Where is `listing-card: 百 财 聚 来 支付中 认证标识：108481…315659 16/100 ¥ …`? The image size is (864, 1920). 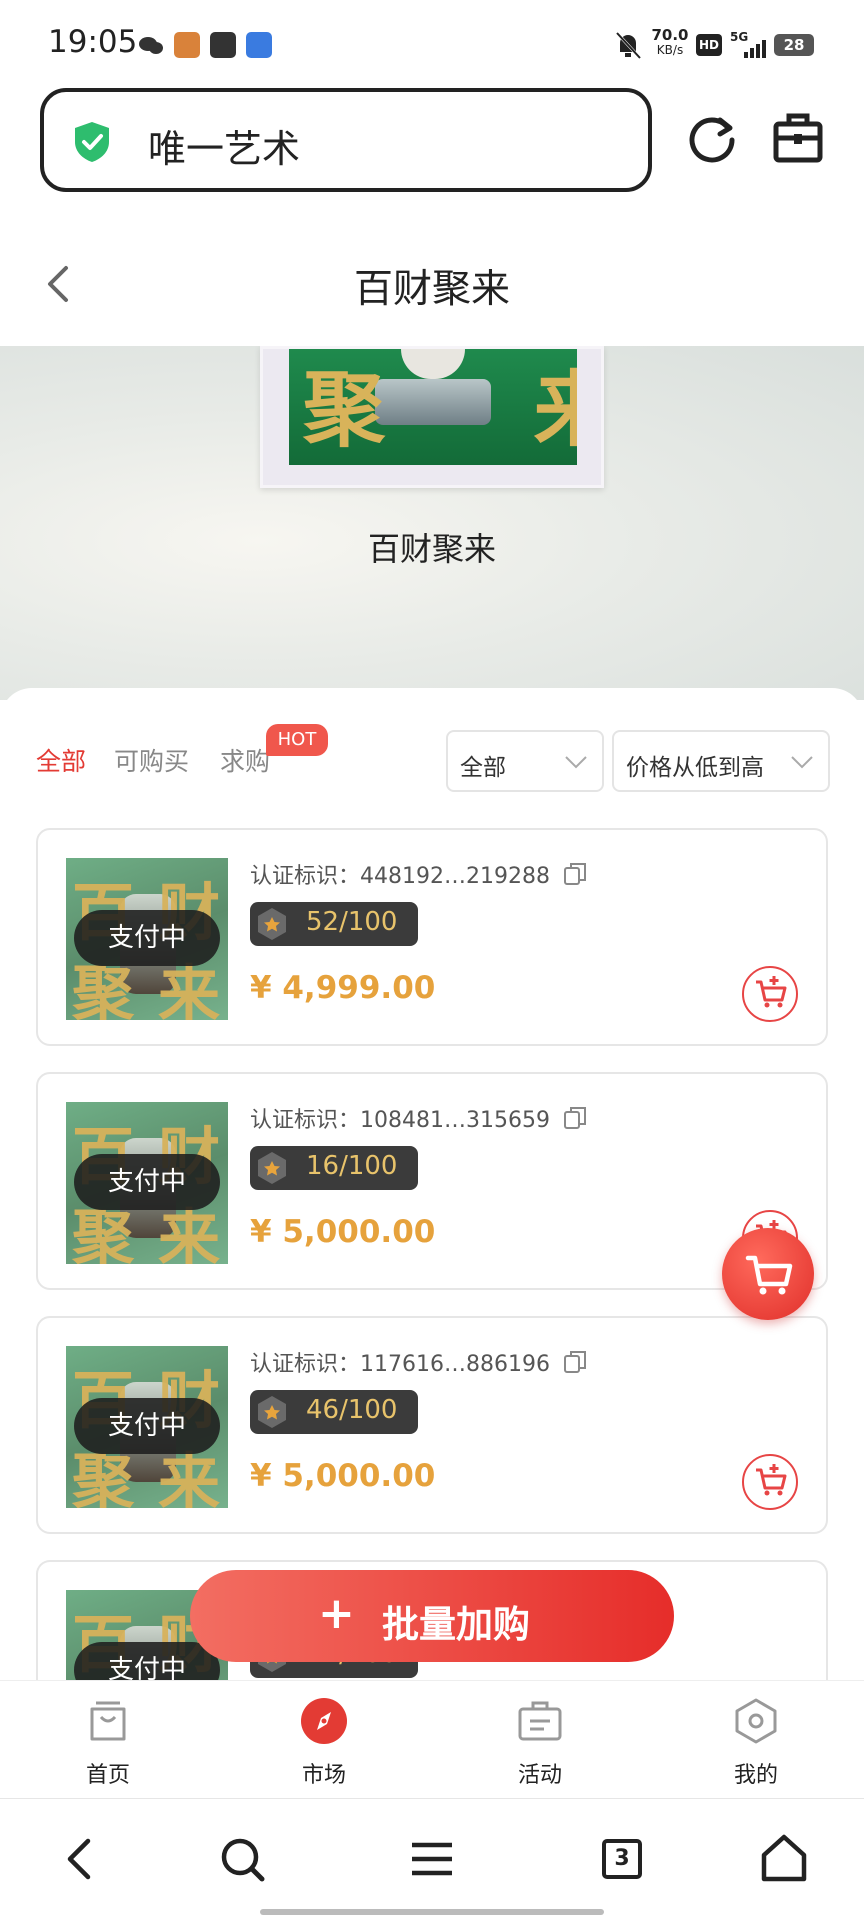
listing-card: 百 财 聚 来 支付中 认证标识：108481…315659 16/100 ¥ … is located at coordinates (432, 1181).